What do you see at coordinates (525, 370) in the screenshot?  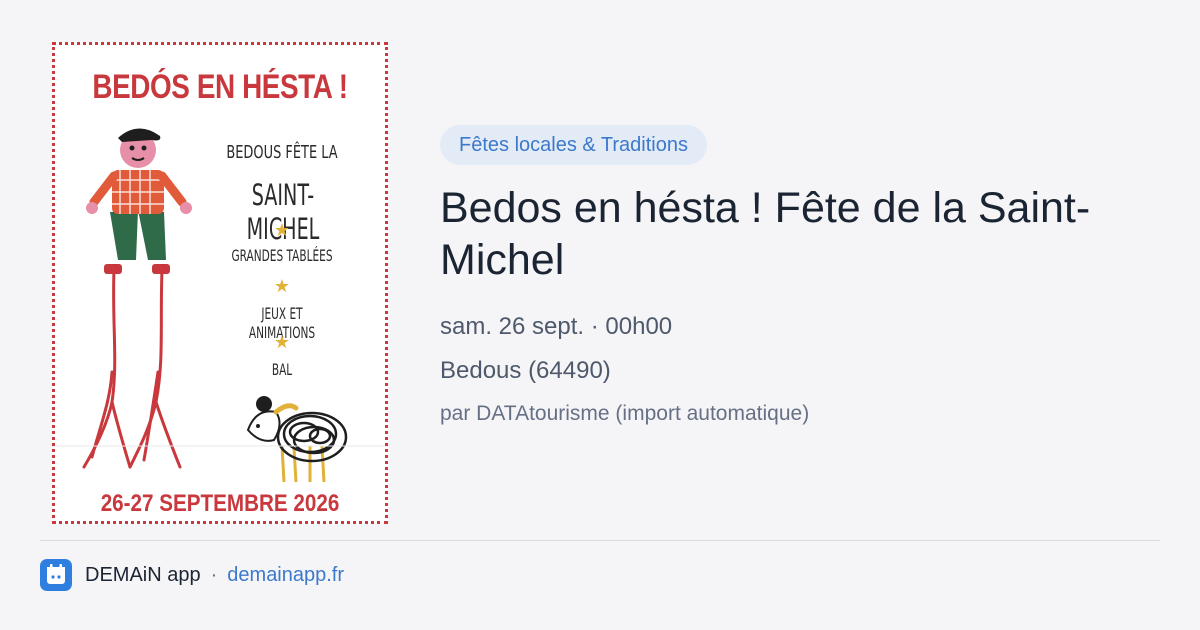 I see `event-location: Bedous (64490)` at bounding box center [525, 370].